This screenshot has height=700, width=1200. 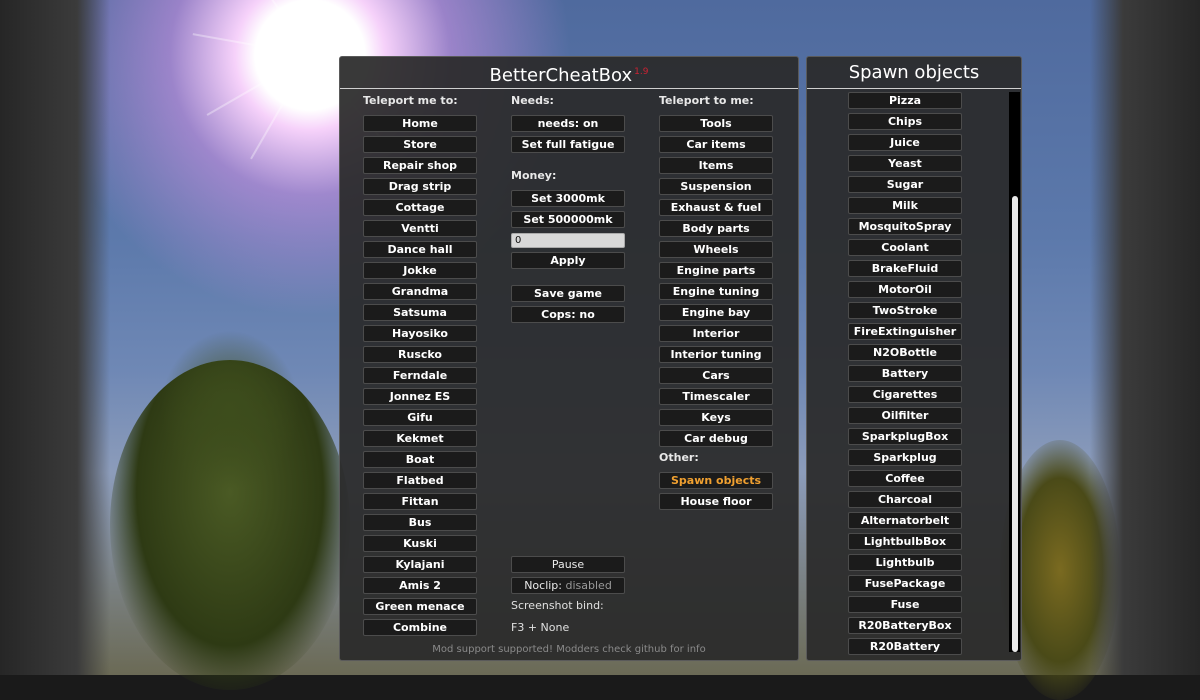 I want to click on spawn-item-button: LightbulbBox, so click(x=905, y=541).